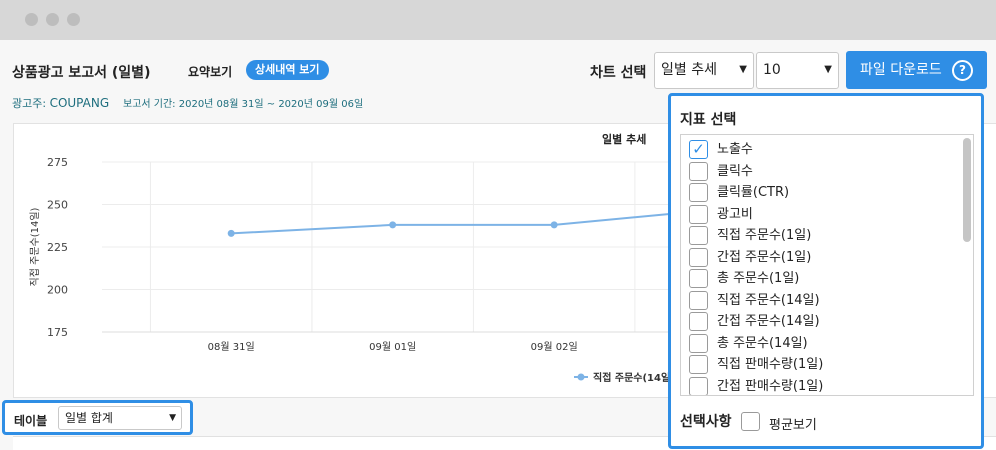 The height and width of the screenshot is (450, 996). I want to click on table-label: 테이블, so click(31, 421).